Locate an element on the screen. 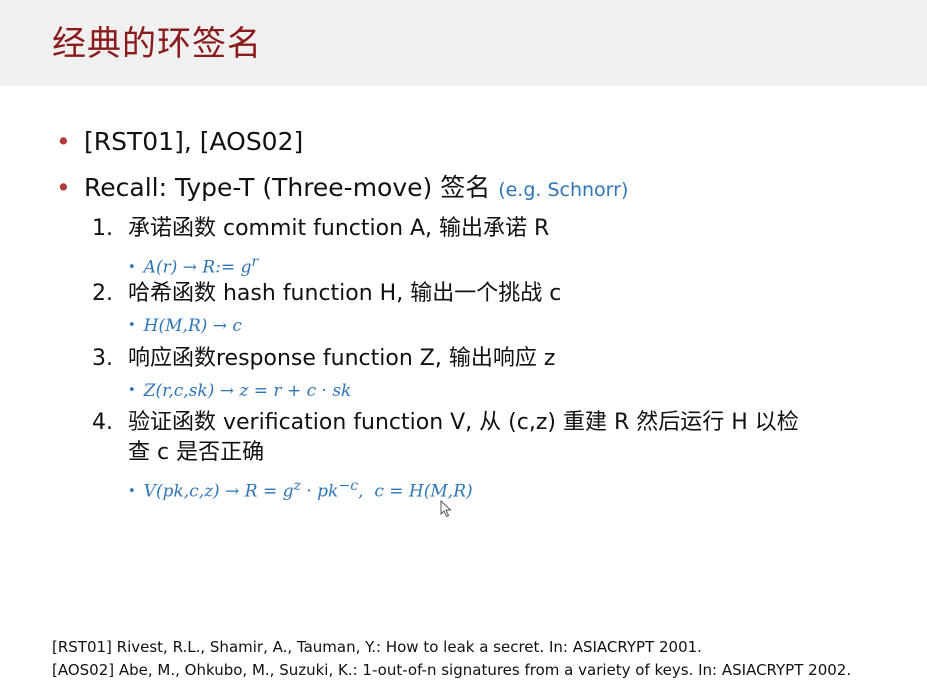 The image size is (927, 686). step-text: 响应函数response function Z, 输出响应 z is located at coordinates (342, 358).